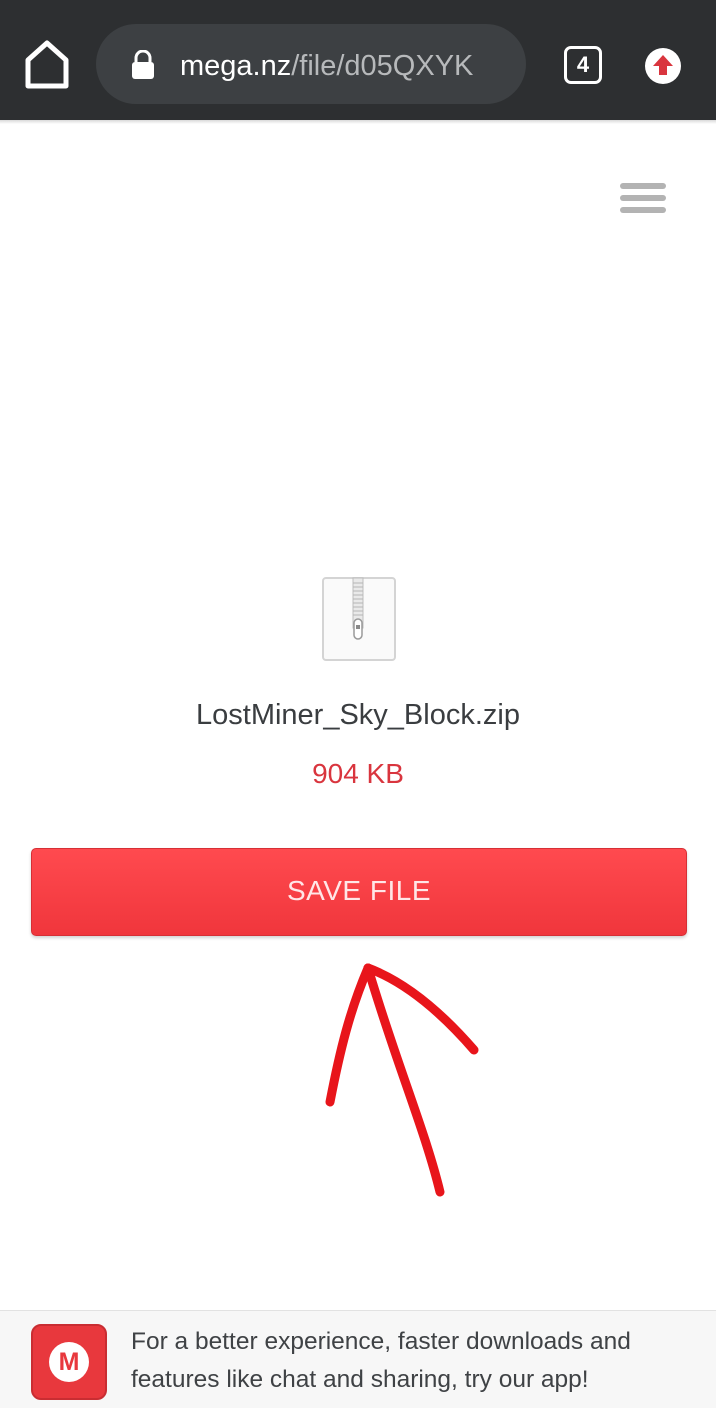  I want to click on file-name: LostMiner_Sky_Block.zip, so click(358, 715).